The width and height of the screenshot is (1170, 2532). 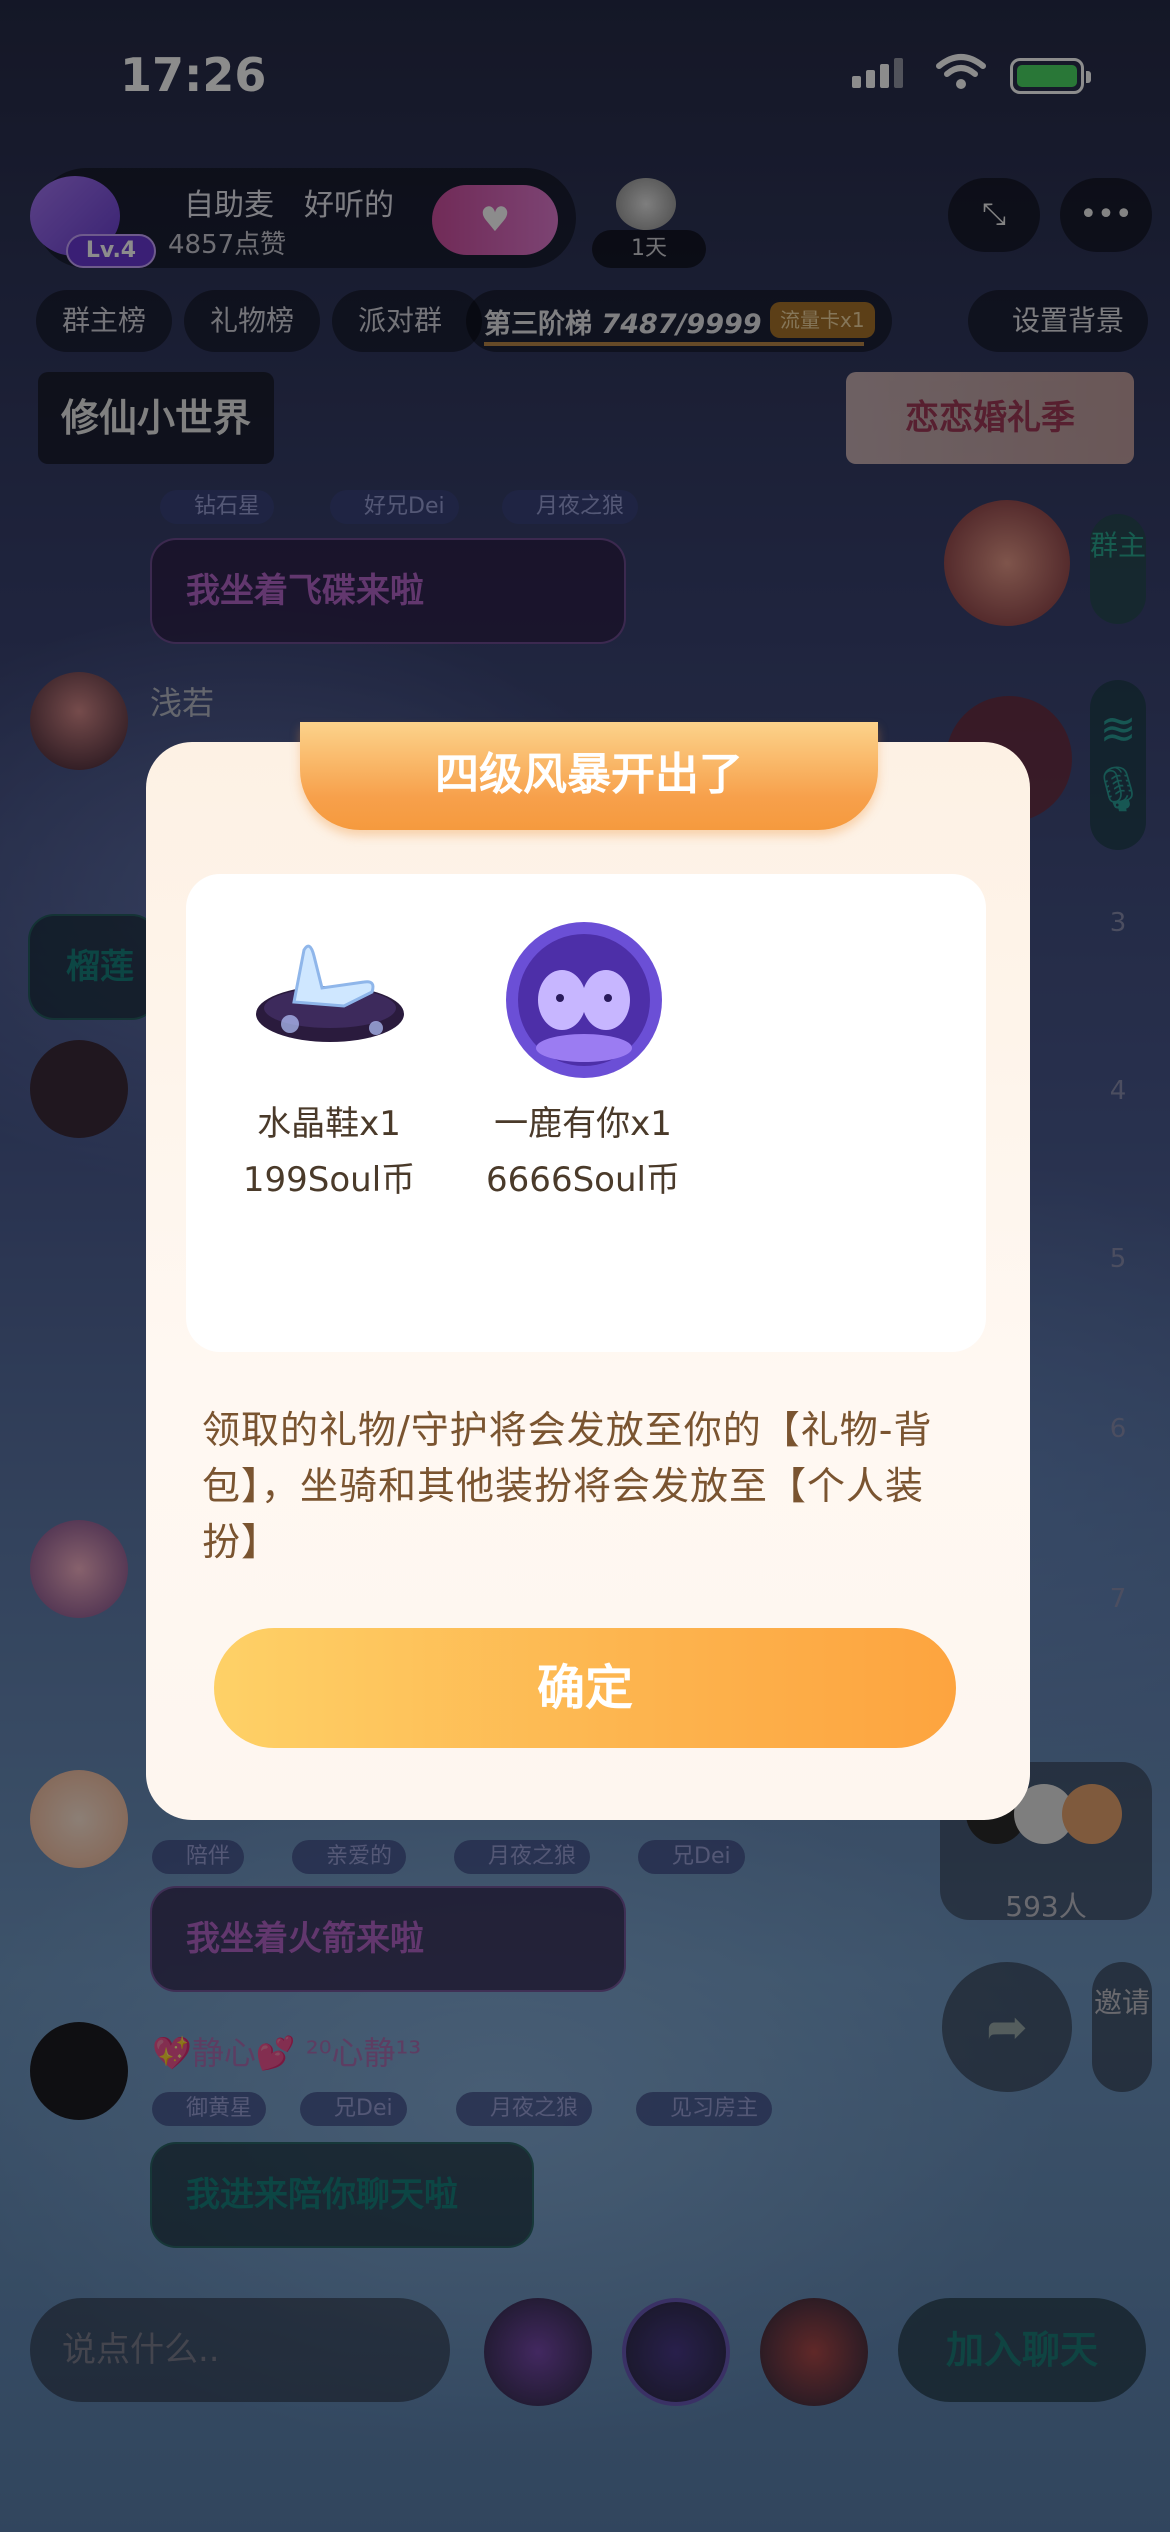 I want to click on gift-name: 一鹿有你x1, so click(x=583, y=1124).